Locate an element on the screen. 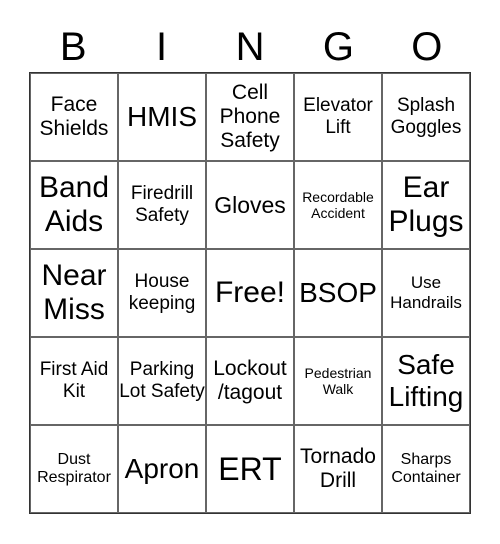 This screenshot has height=544, width=500. bingo-cell: Recordable Accident is located at coordinates (338, 205).